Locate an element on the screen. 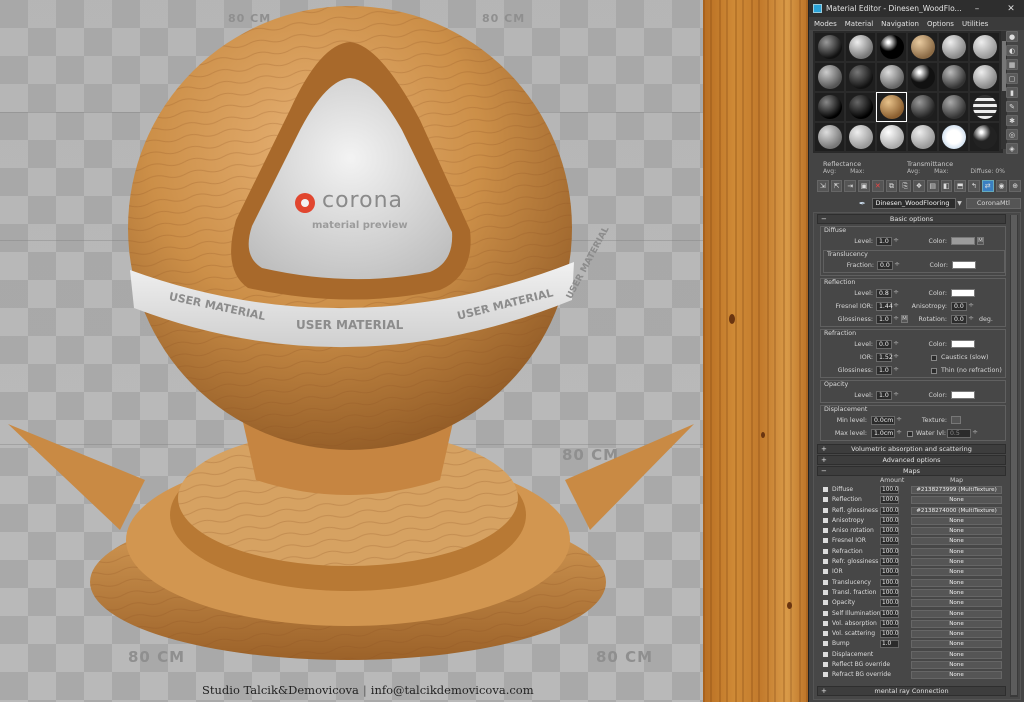 The image size is (1024, 702). opacity-color-swatch is located at coordinates (963, 395).